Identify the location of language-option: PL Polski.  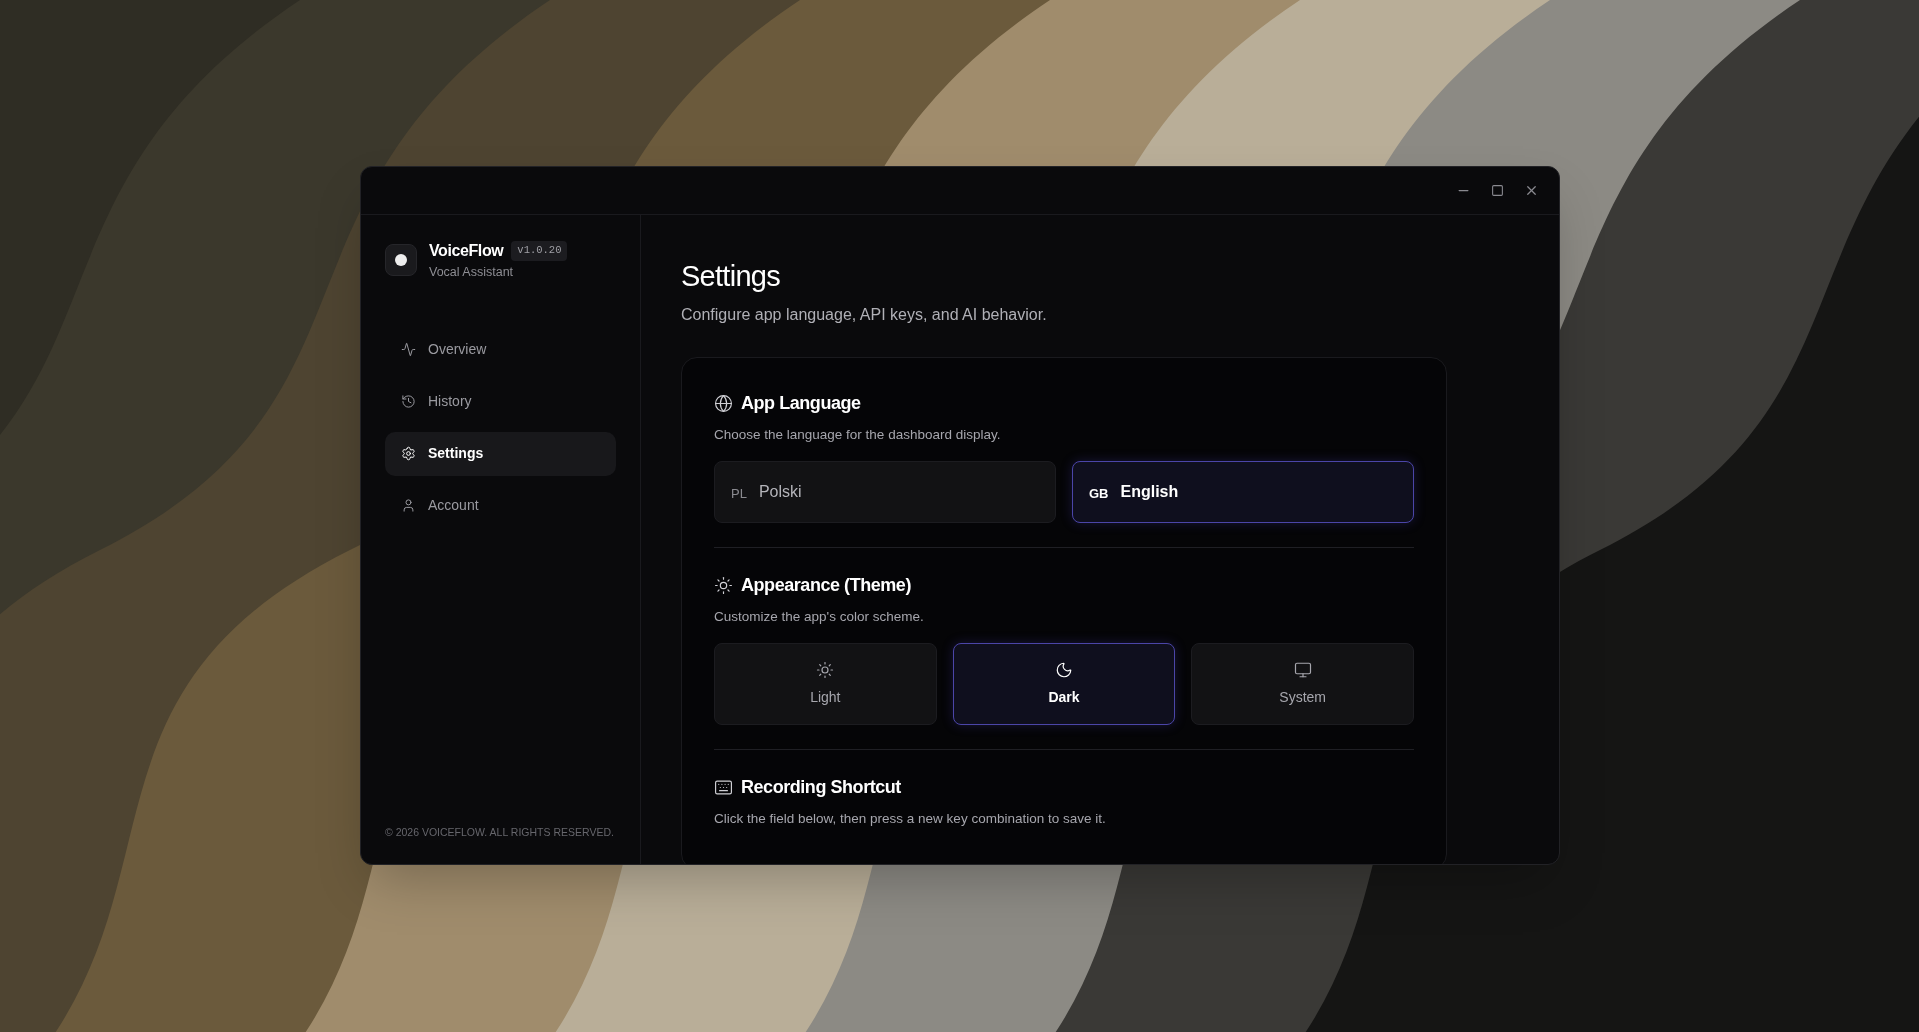
(885, 491).